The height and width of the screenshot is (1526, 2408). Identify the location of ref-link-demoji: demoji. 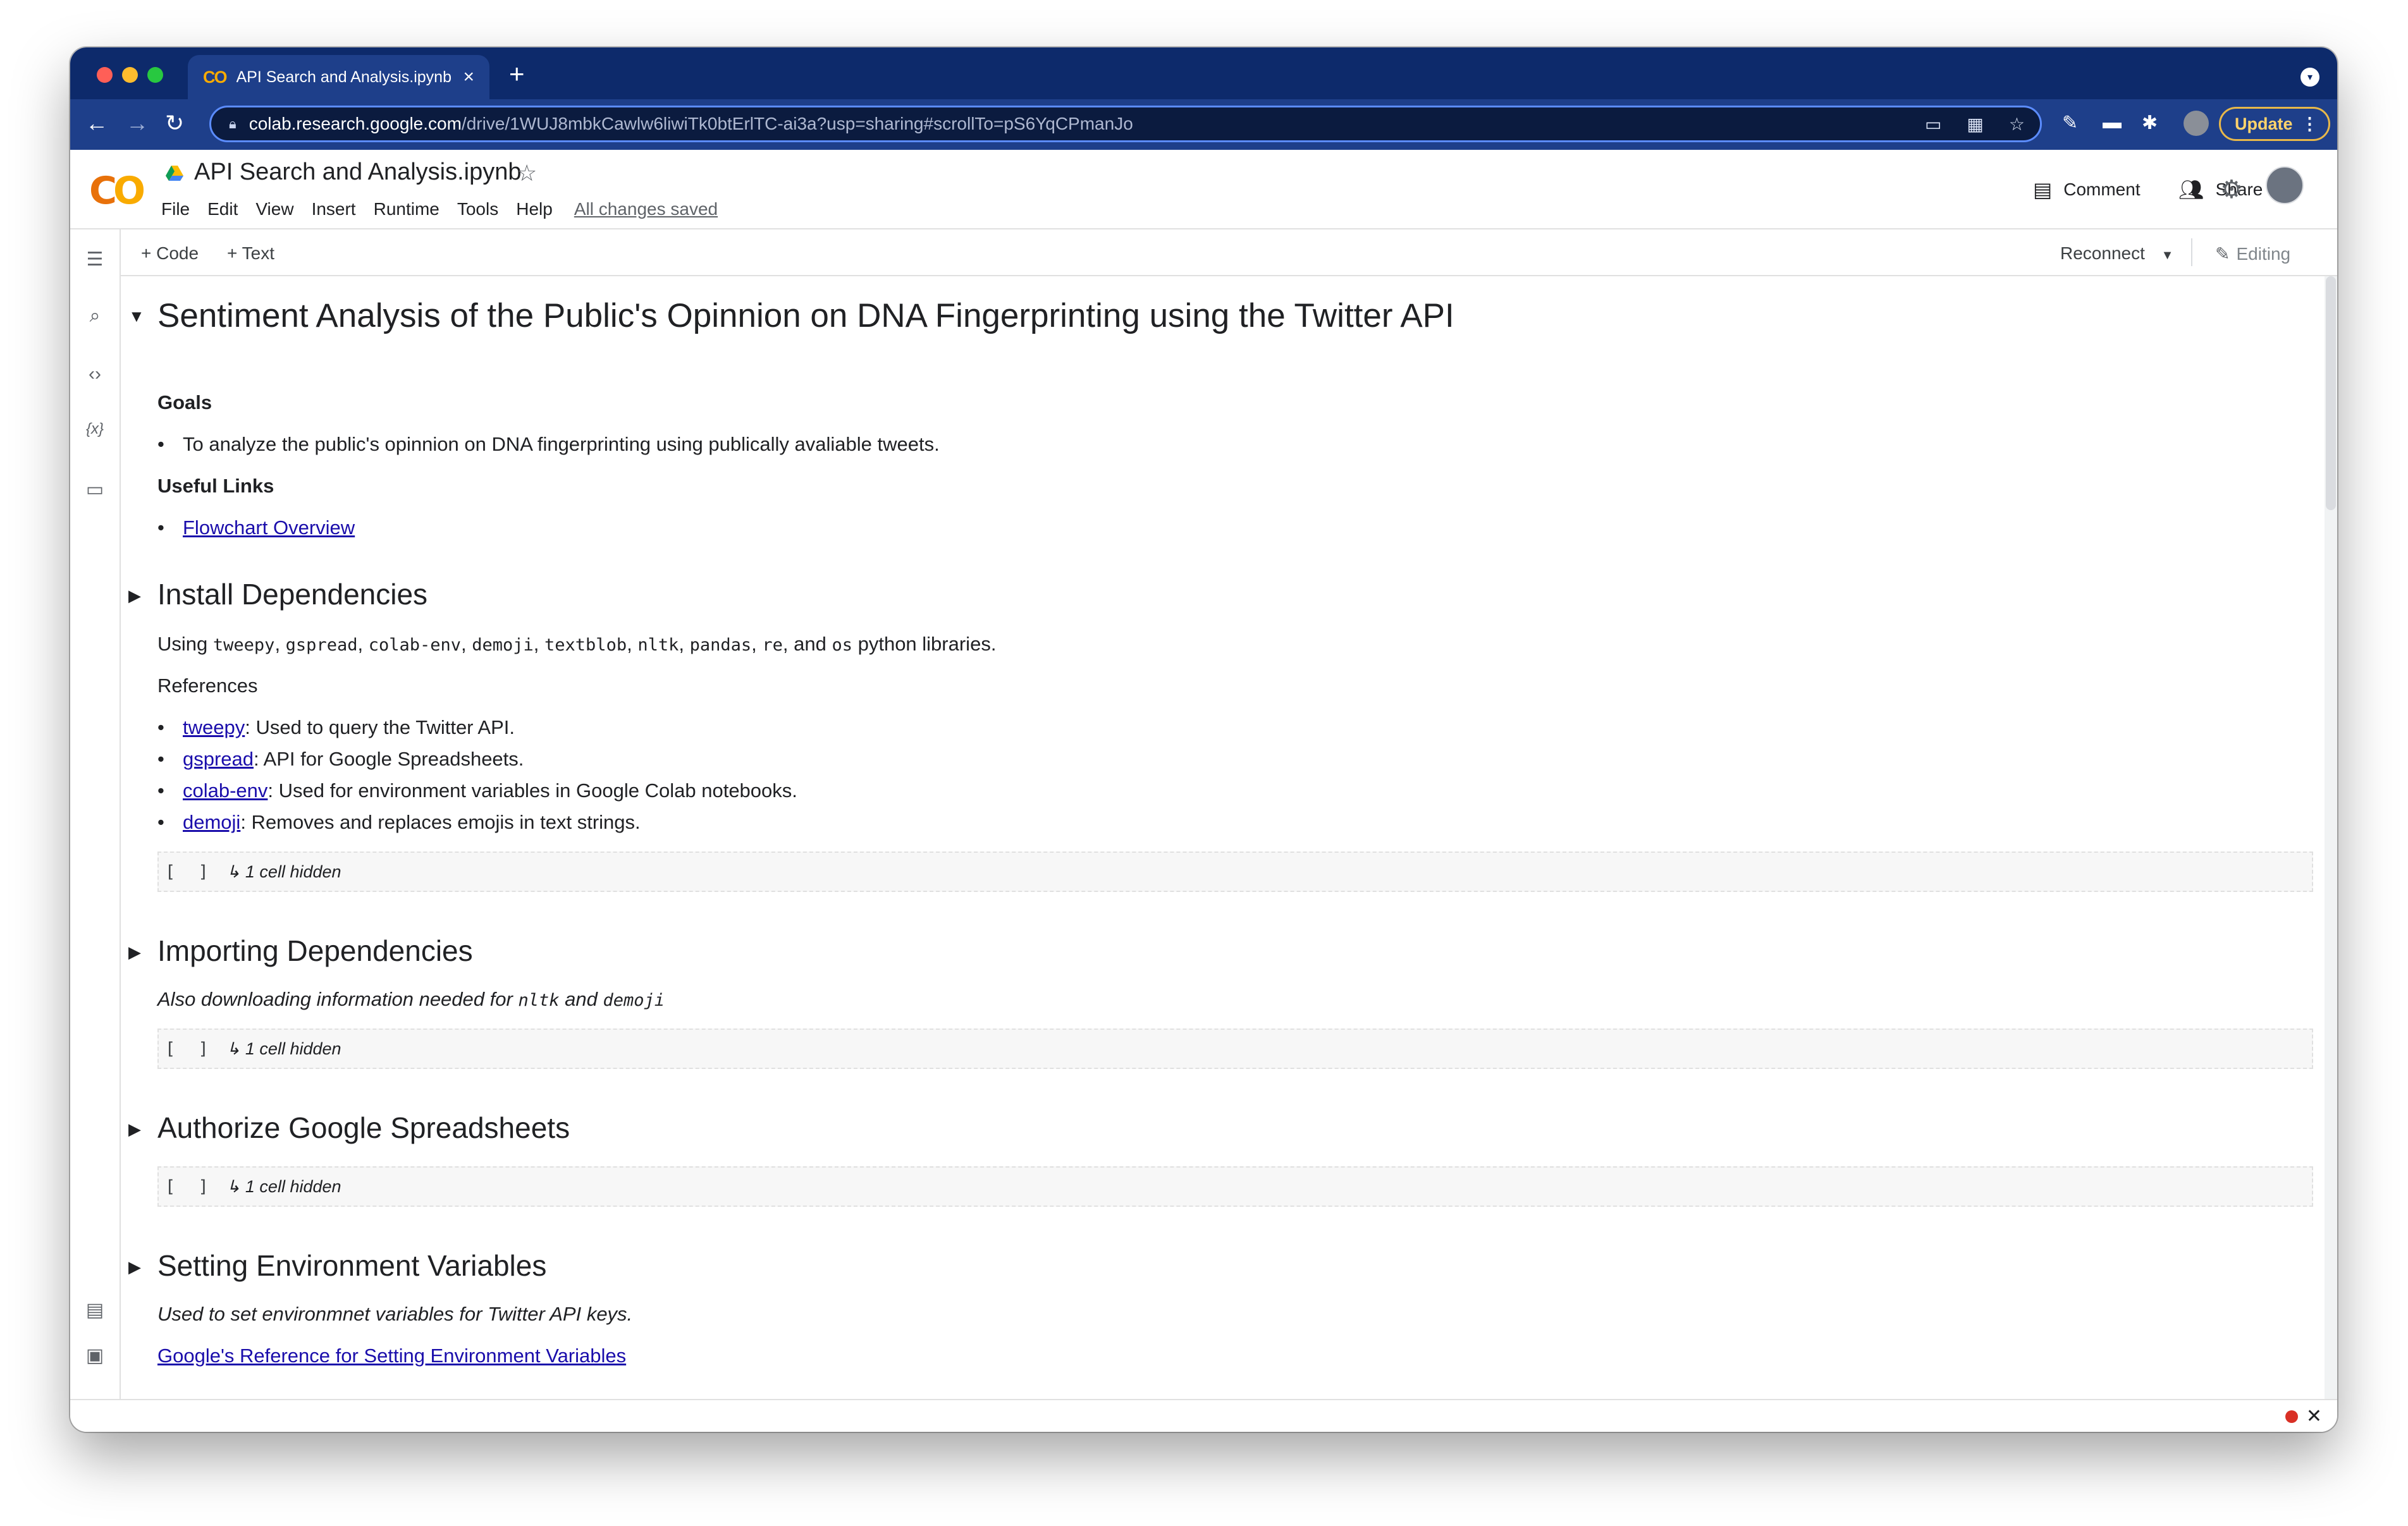
(211, 822).